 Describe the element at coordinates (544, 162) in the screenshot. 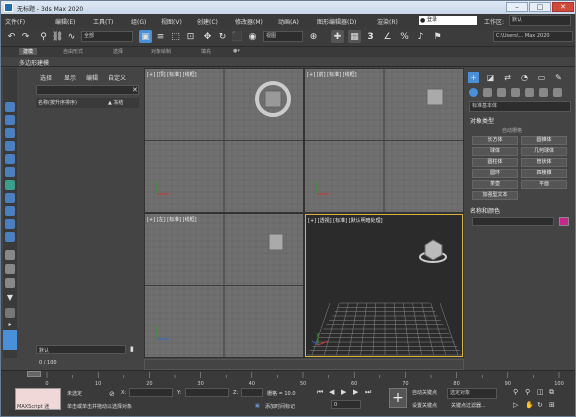

I see `tube-button: 管状体` at that location.